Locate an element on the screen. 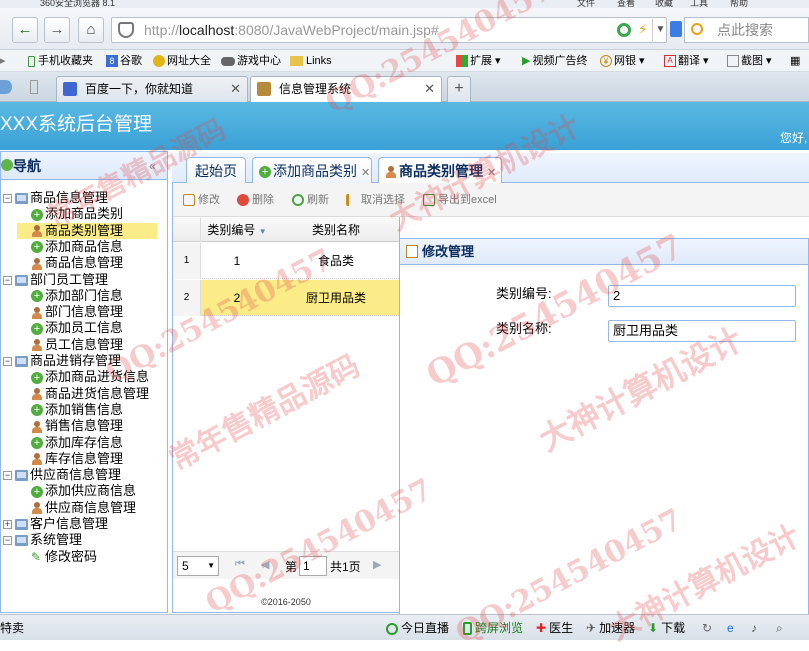 This screenshot has height=651, width=809. tree-item: 部门信息管理 is located at coordinates (87, 312).